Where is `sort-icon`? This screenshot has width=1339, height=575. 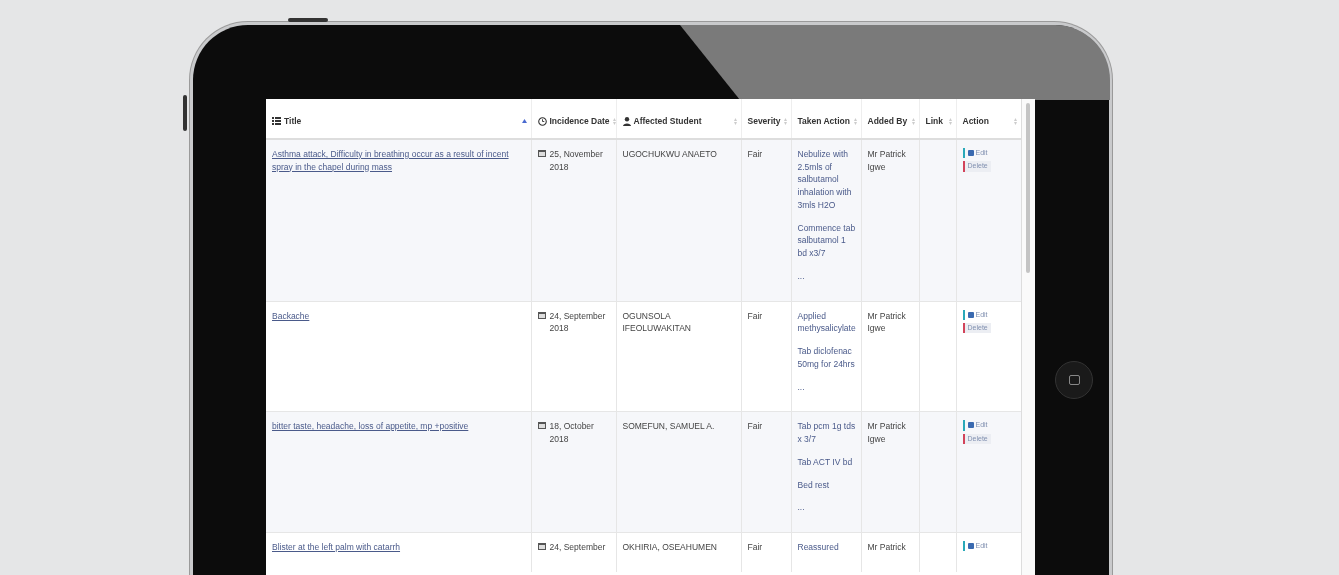
sort-icon is located at coordinates (524, 121).